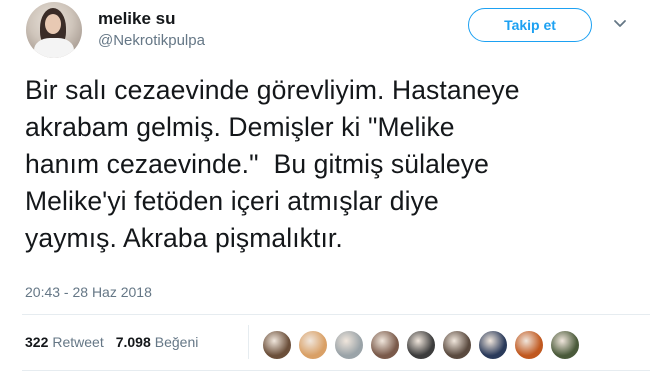  I want to click on liker-avatars, so click(424, 345).